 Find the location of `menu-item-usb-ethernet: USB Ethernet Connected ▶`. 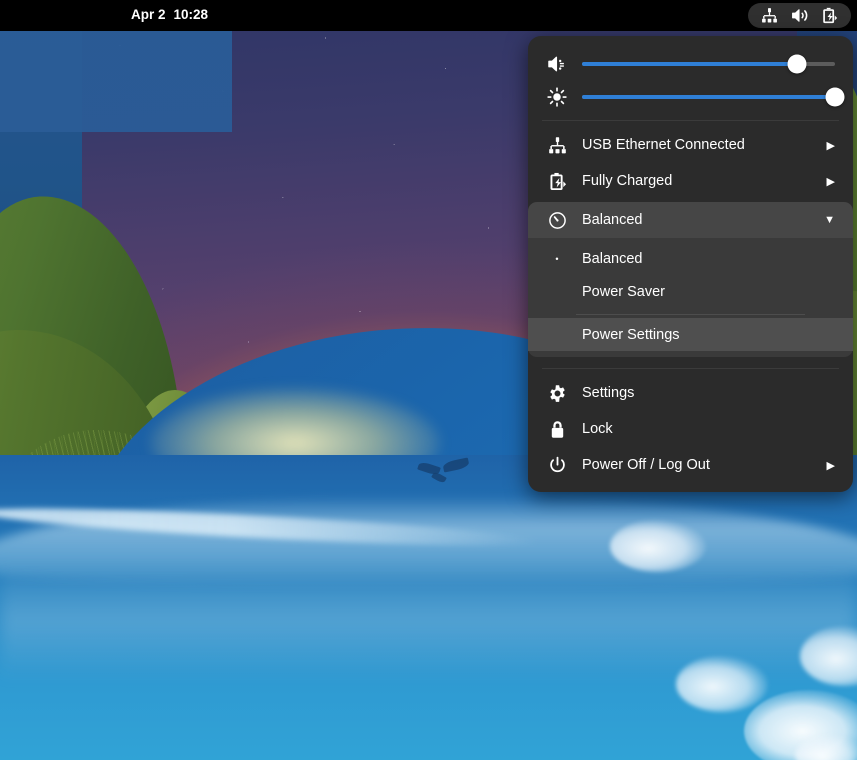

menu-item-usb-ethernet: USB Ethernet Connected ▶ is located at coordinates (690, 145).